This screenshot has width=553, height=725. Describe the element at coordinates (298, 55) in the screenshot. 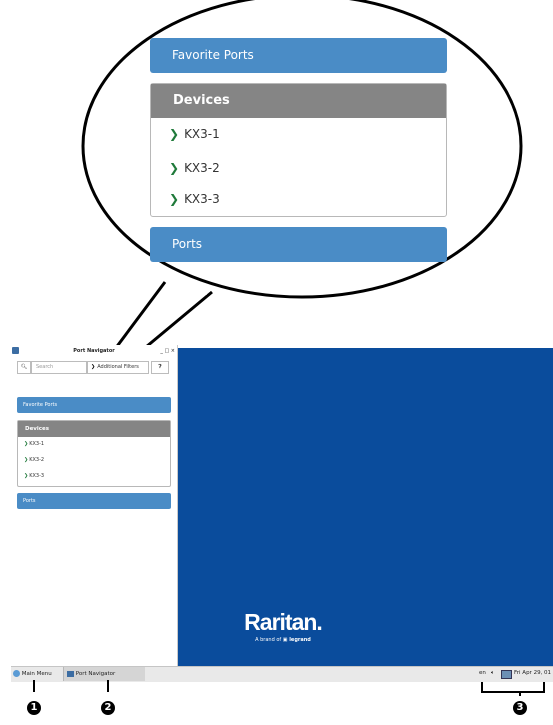

I see `zoom-favorite-ports: Favorite Ports` at that location.